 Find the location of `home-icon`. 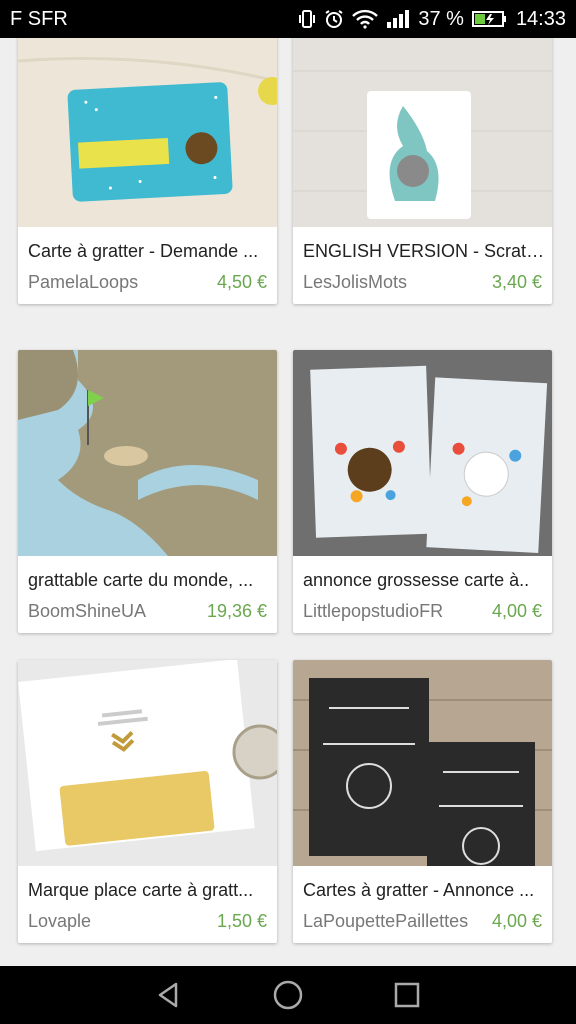

home-icon is located at coordinates (288, 995).